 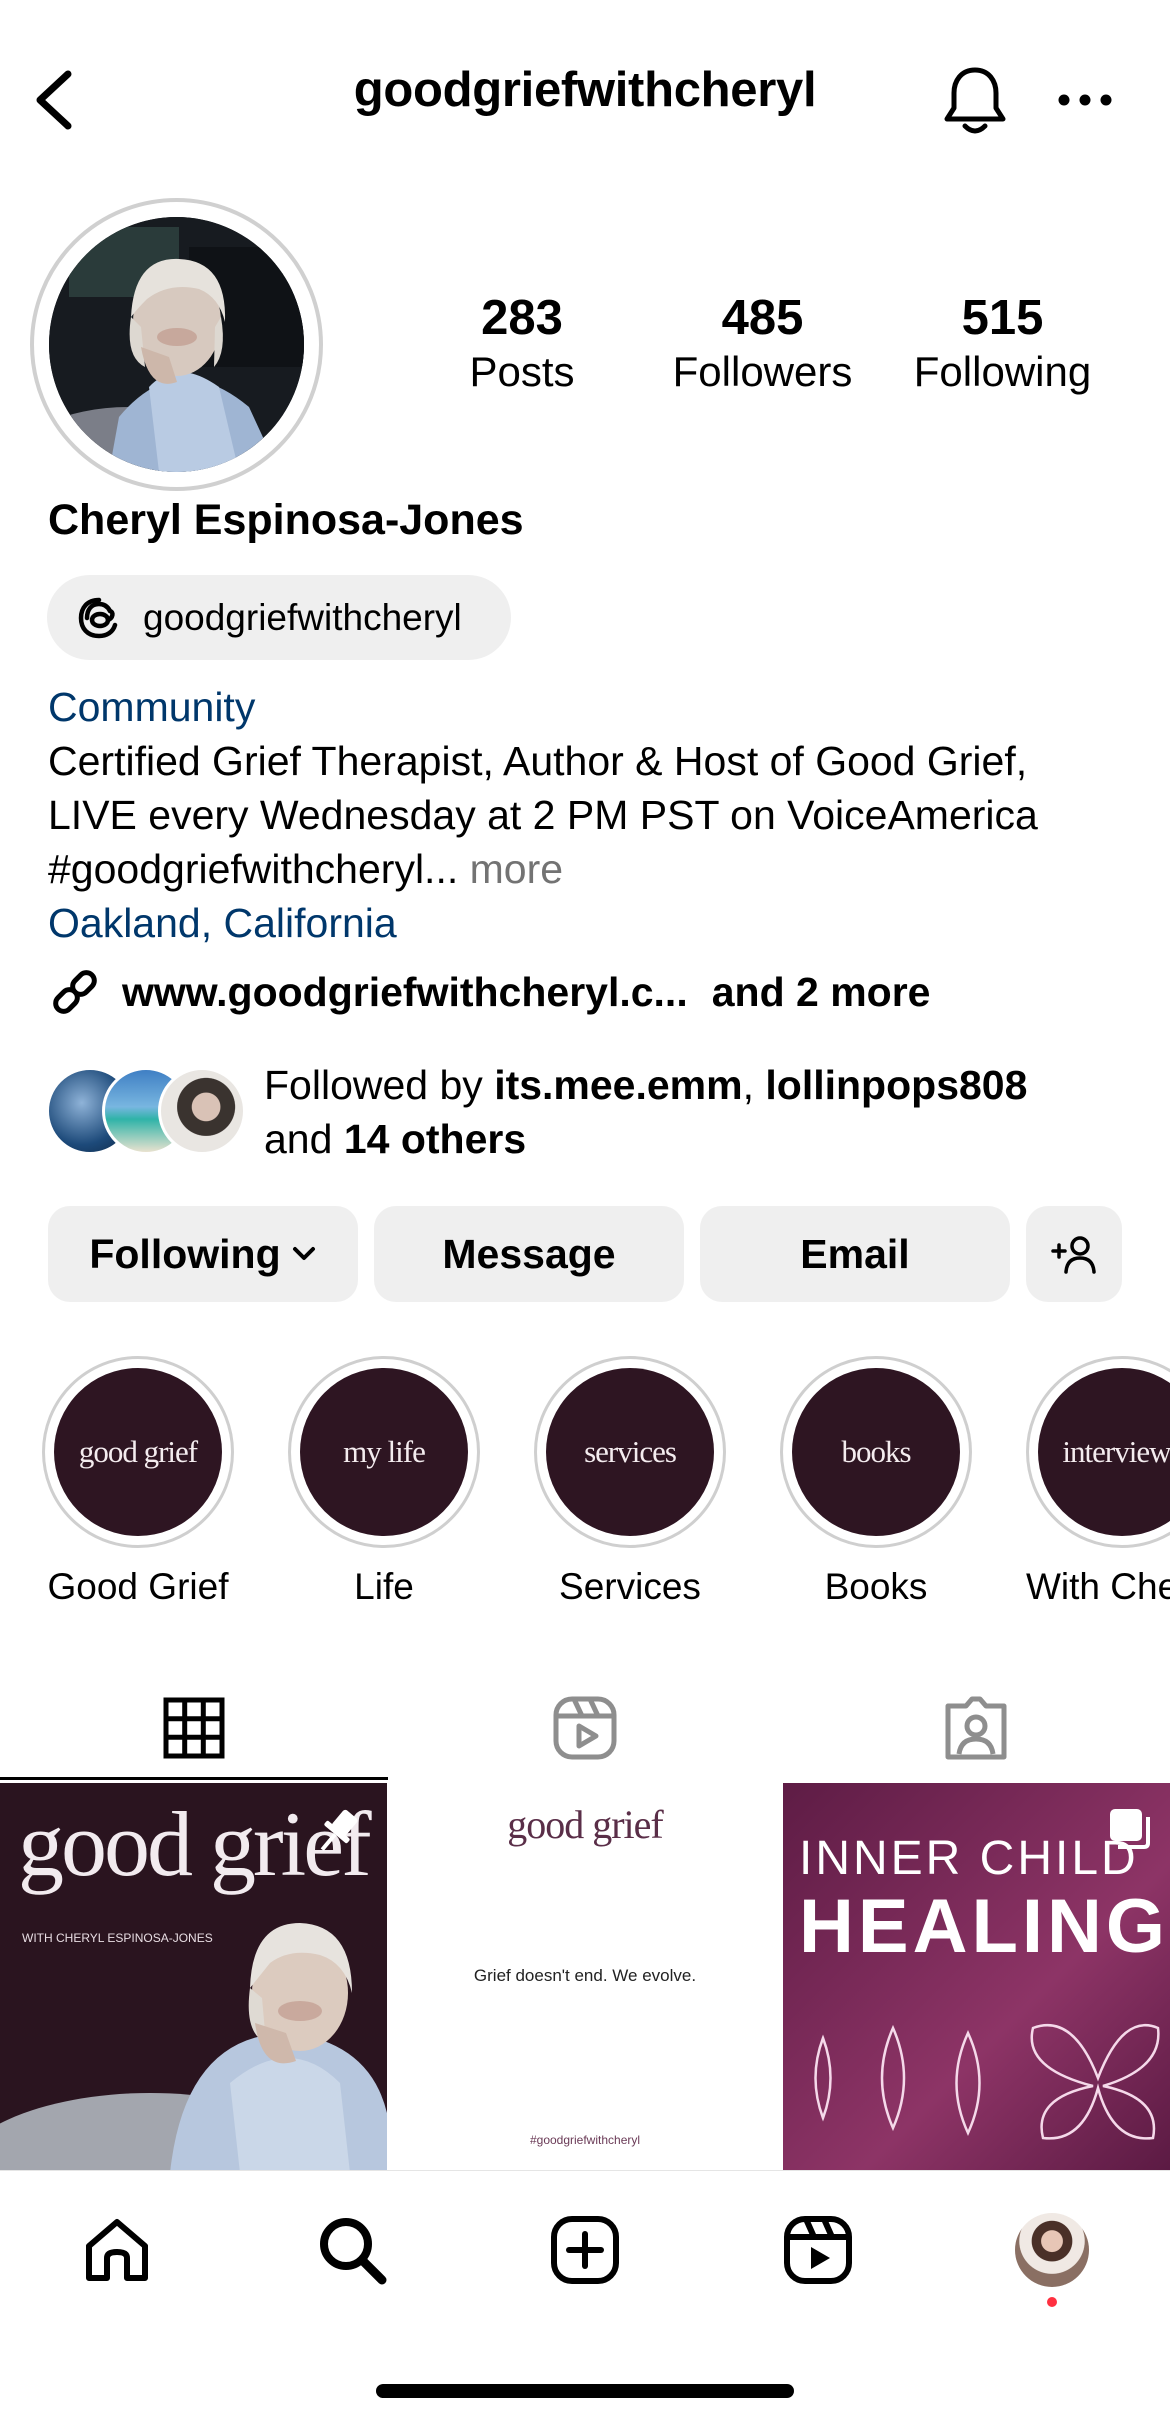 I want to click on link-icon, so click(x=75, y=992).